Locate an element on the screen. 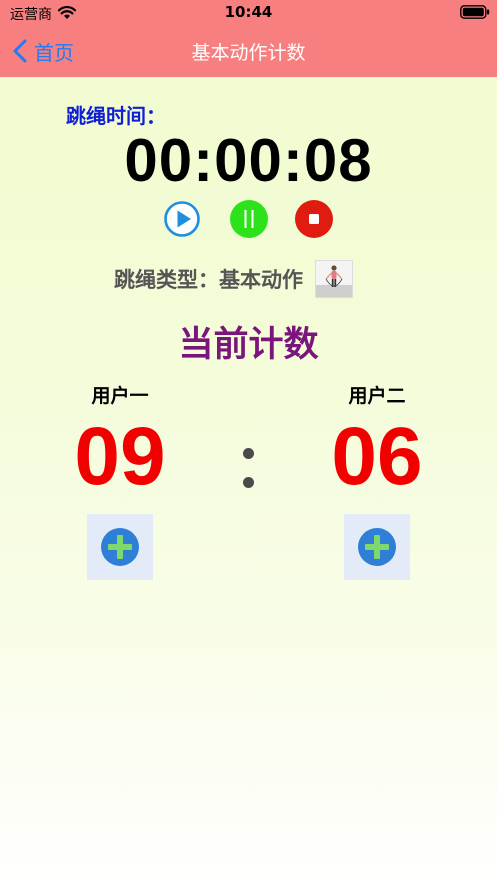 The image size is (497, 883). user-two-label: 用户二 is located at coordinates (377, 396).